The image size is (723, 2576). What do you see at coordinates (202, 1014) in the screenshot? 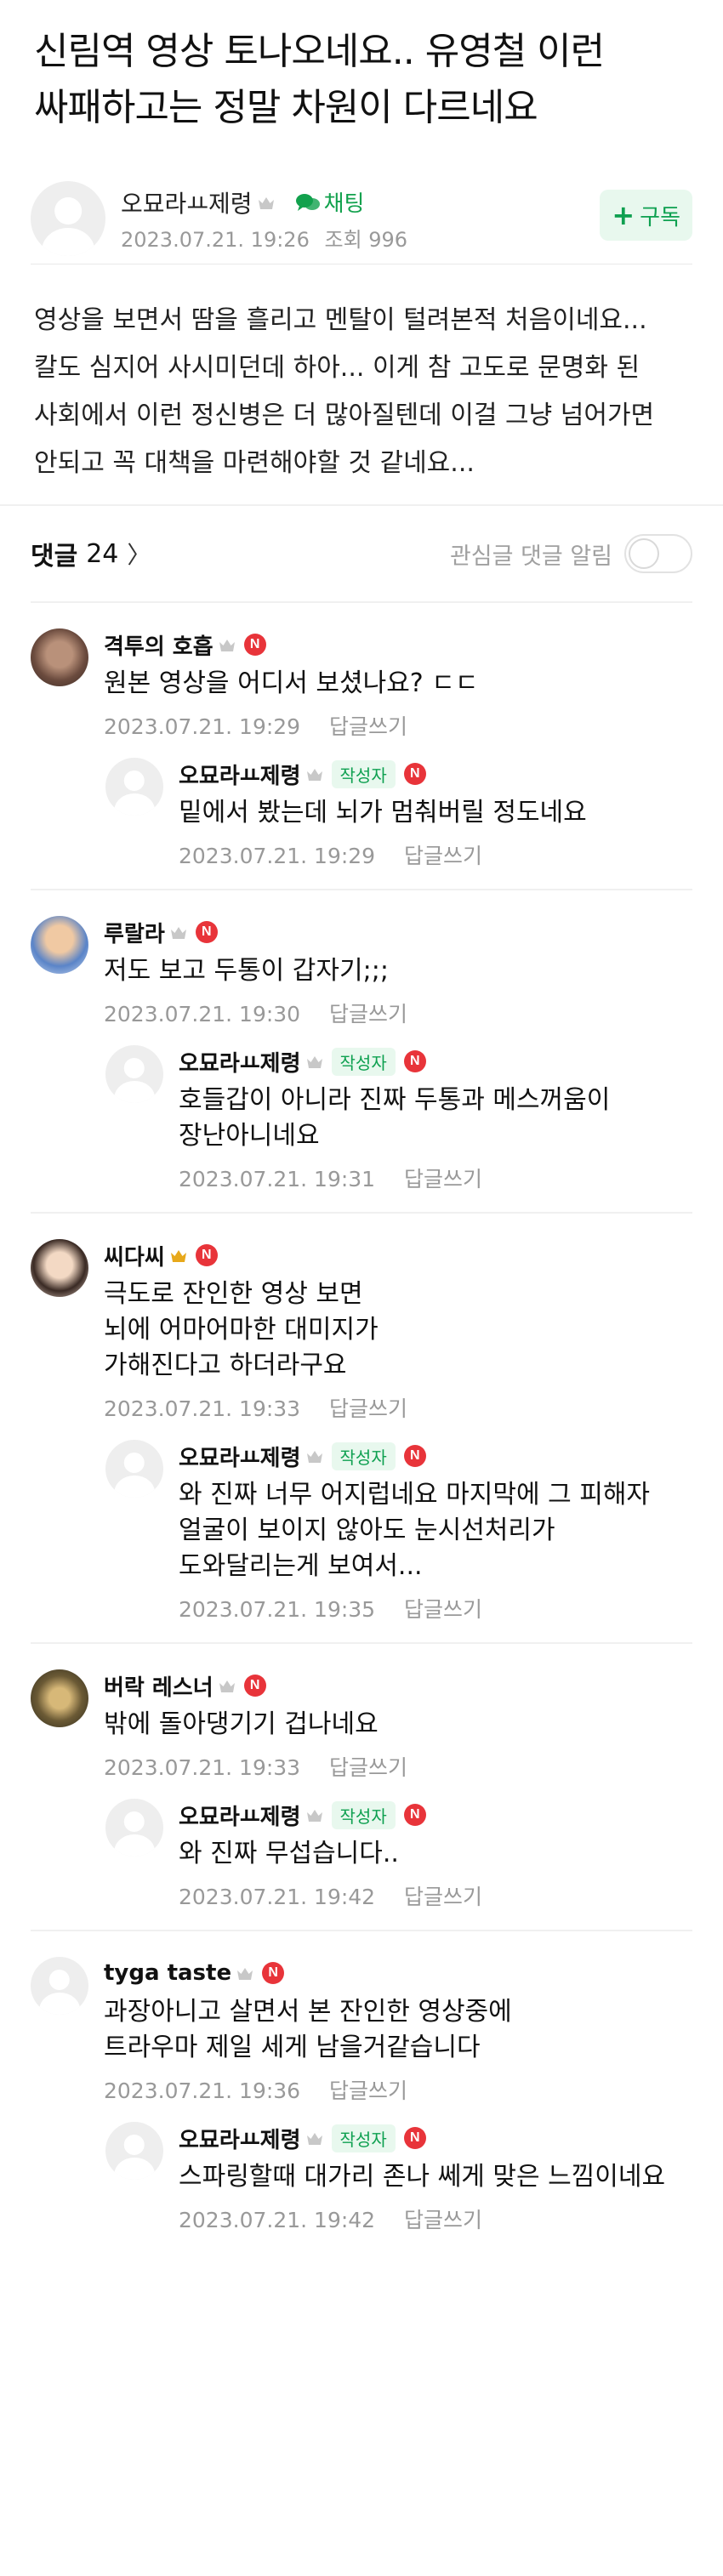
I see `comment-date: 2023.07.21. 19:30` at bounding box center [202, 1014].